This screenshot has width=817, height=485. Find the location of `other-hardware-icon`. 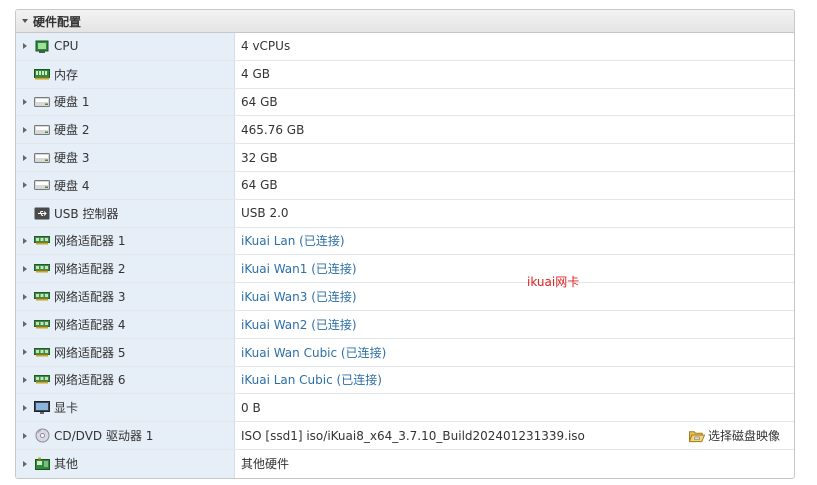

other-hardware-icon is located at coordinates (42, 464).